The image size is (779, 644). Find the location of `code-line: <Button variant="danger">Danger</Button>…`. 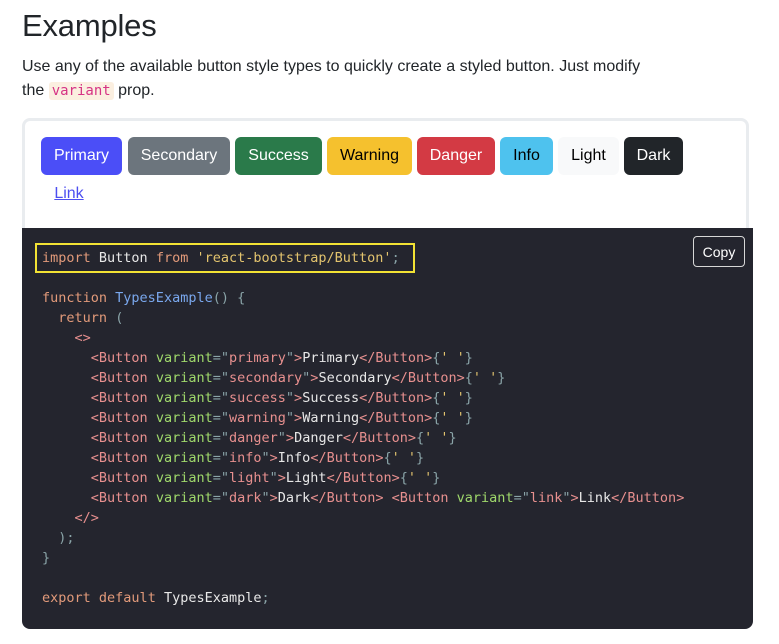

code-line: <Button variant="danger">Danger</Button>… is located at coordinates (273, 438).